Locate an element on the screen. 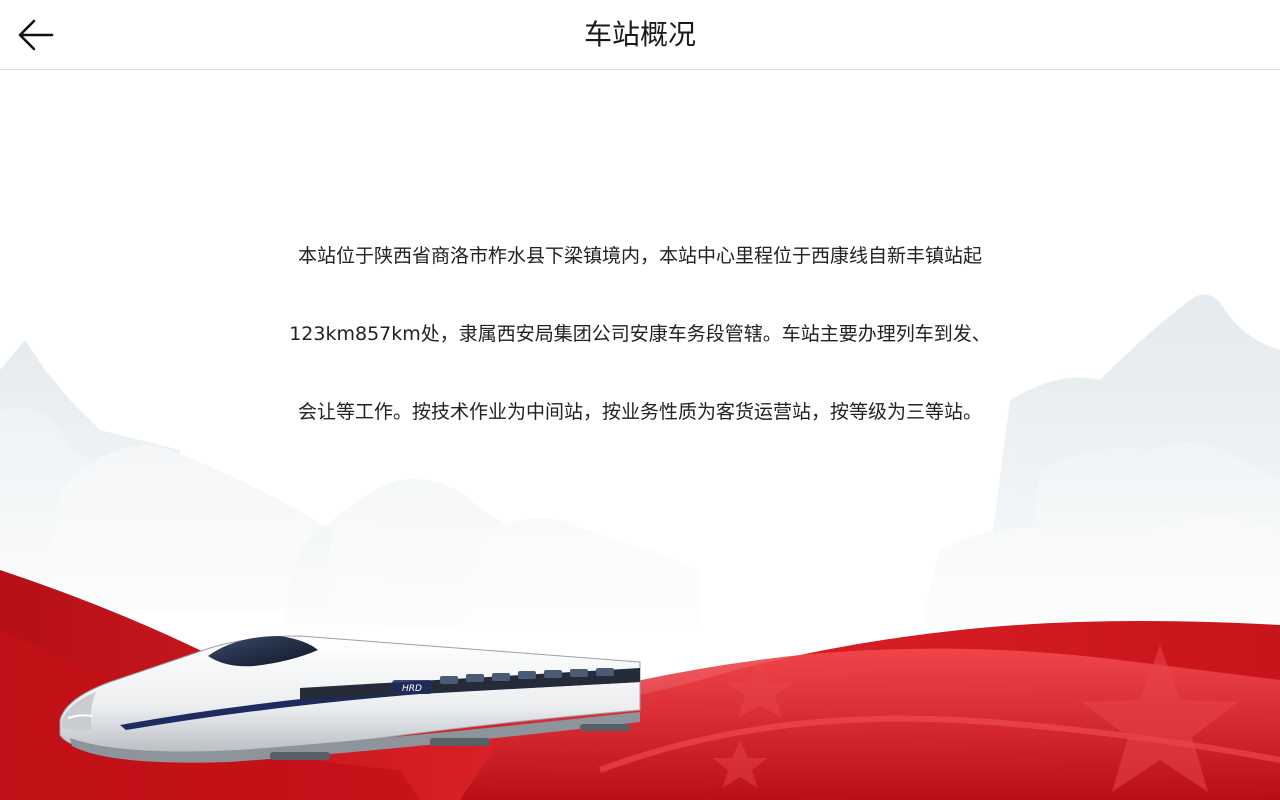 The height and width of the screenshot is (800, 1280). top-bar: 车站概况 is located at coordinates (640, 35).